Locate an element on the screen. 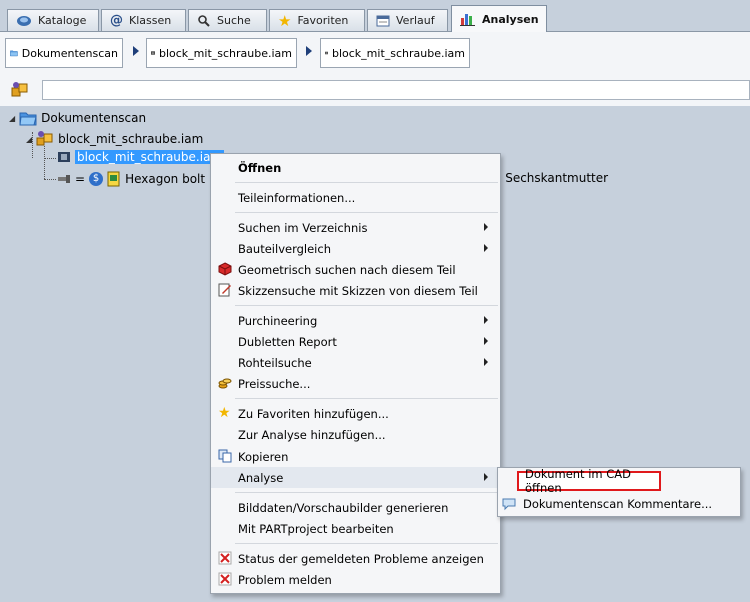  menu-item-label: Dokument im CAD öffnen is located at coordinates (578, 481).